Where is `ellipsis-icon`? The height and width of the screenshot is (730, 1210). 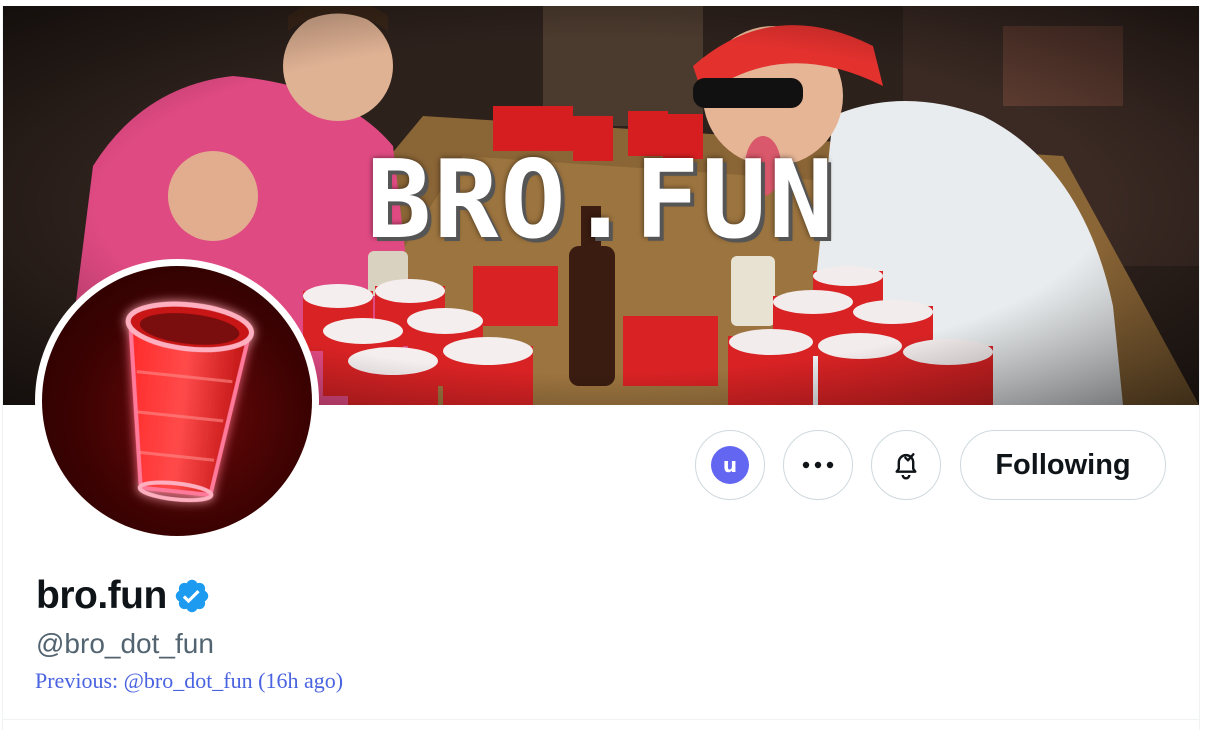
ellipsis-icon is located at coordinates (818, 465).